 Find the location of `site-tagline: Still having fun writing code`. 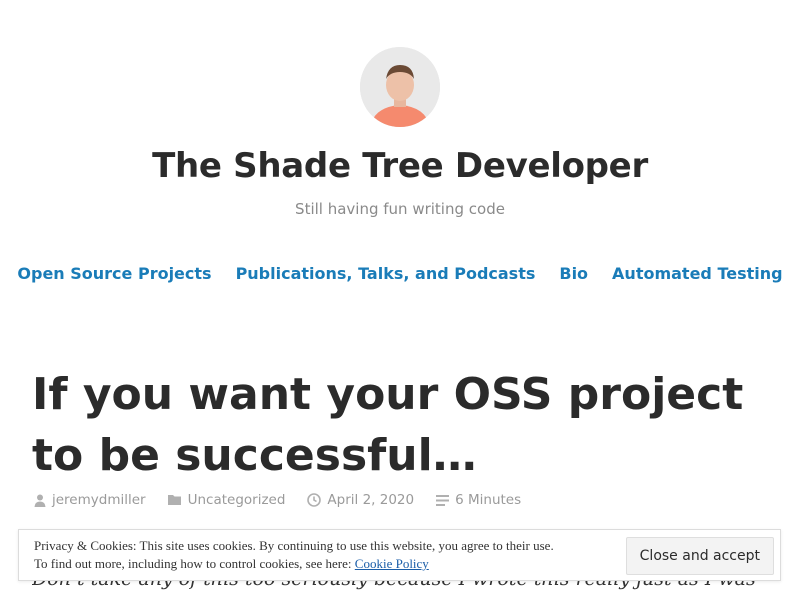

site-tagline: Still having fun writing code is located at coordinates (400, 209).